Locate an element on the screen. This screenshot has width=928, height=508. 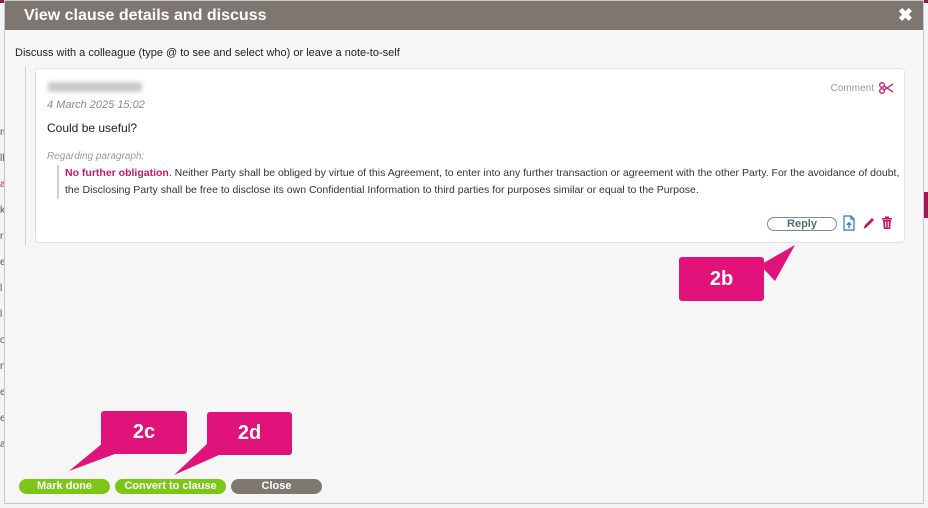
dialog-title: View clause details and discuss is located at coordinates (145, 15).